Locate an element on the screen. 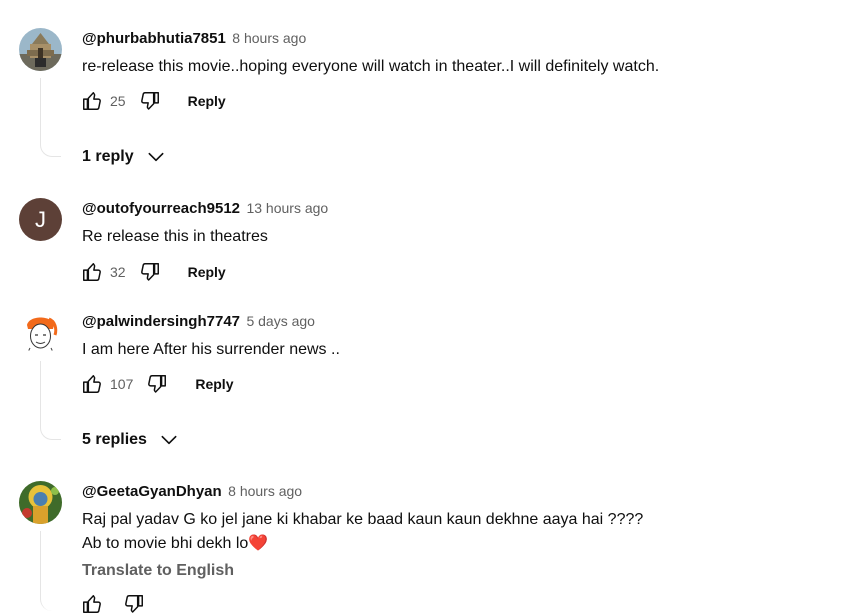  comment-actions: 107 Reply is located at coordinates (156, 384).